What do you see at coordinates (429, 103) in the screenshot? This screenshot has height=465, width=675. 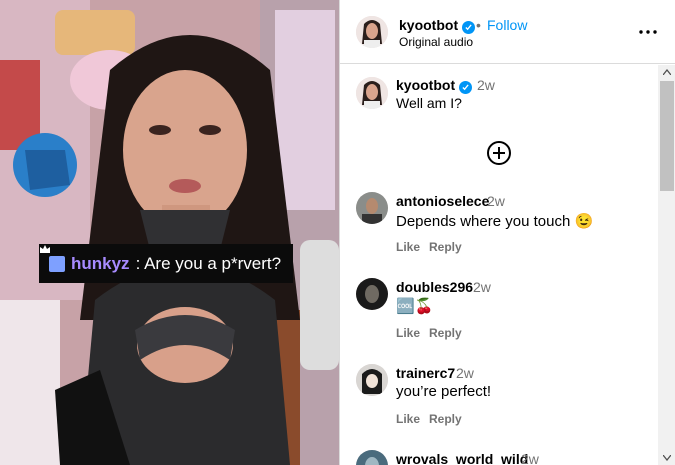 I see `caption-text: Well am I?` at bounding box center [429, 103].